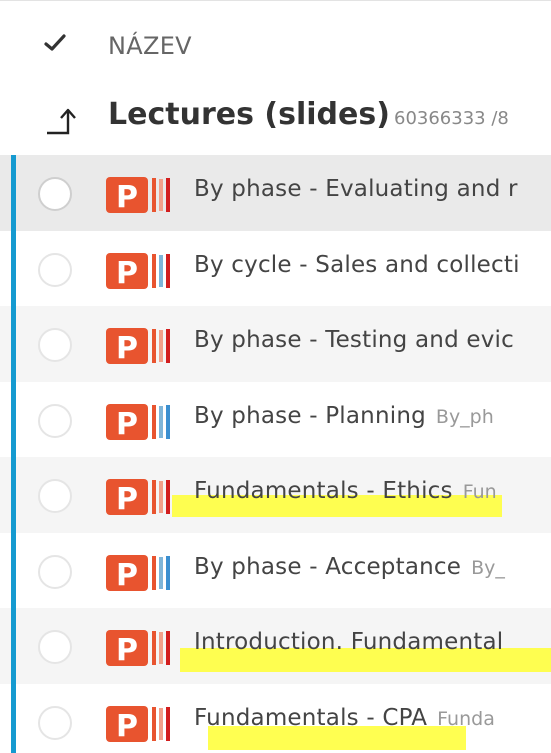 The height and width of the screenshot is (753, 551). Describe the element at coordinates (55, 43) in the screenshot. I see `check-icon` at that location.